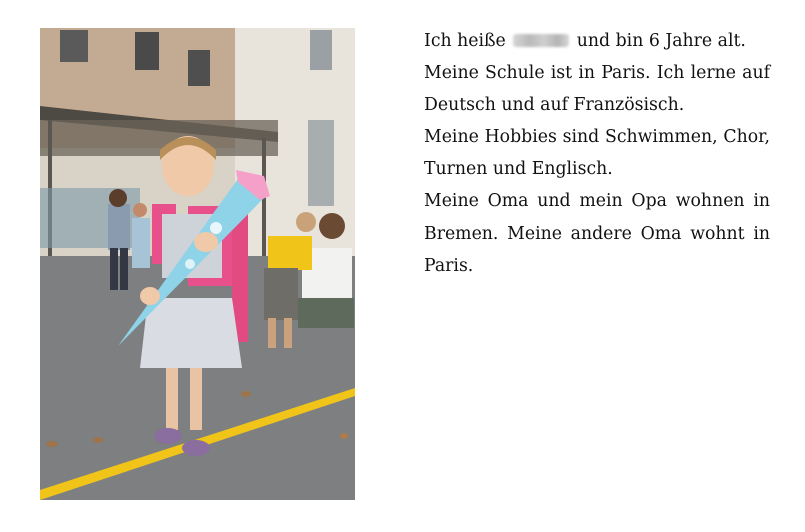 This screenshot has height=532, width=805. What do you see at coordinates (332, 226) in the screenshot?
I see `woman-head` at bounding box center [332, 226].